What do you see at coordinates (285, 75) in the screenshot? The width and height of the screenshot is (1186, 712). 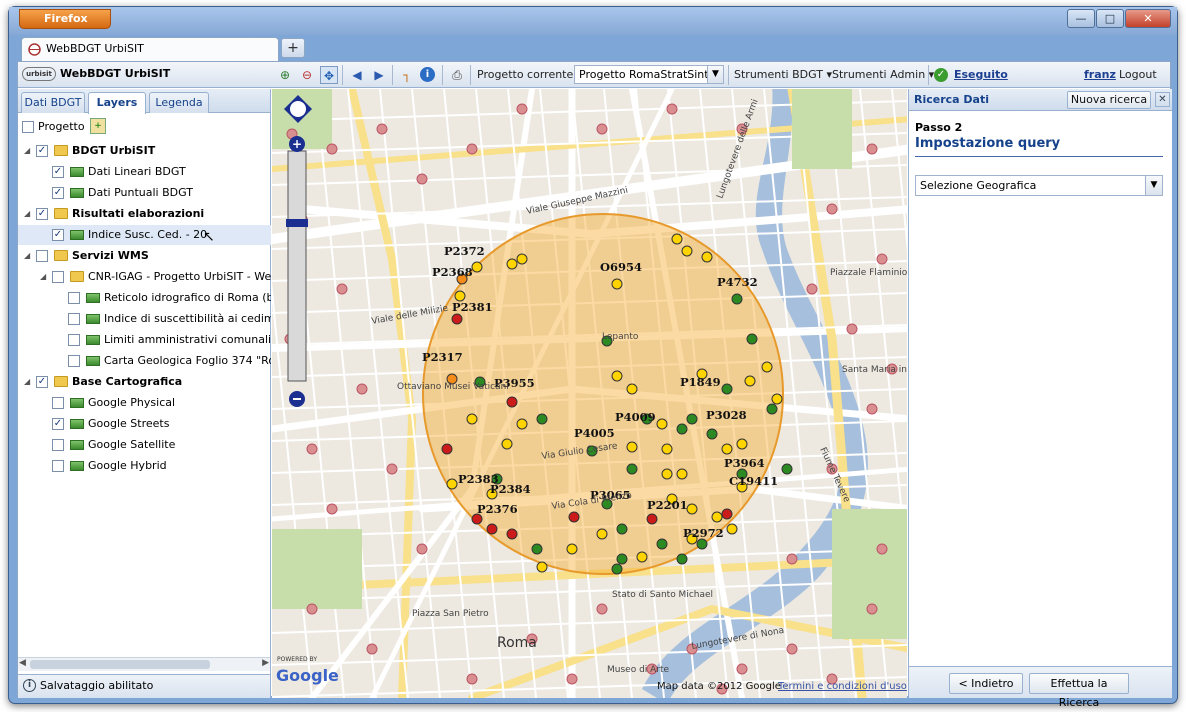 I see `zoom-in-box-icon: ⊕` at bounding box center [285, 75].